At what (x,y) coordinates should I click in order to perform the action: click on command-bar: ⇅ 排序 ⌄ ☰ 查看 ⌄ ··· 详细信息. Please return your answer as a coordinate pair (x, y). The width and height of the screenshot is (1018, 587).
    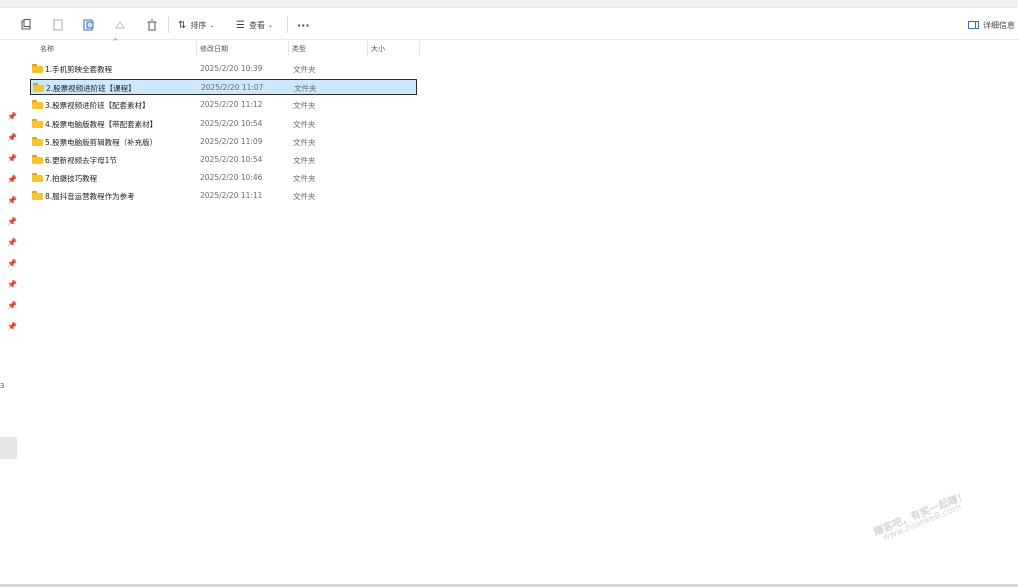
    Looking at the image, I should click on (509, 24).